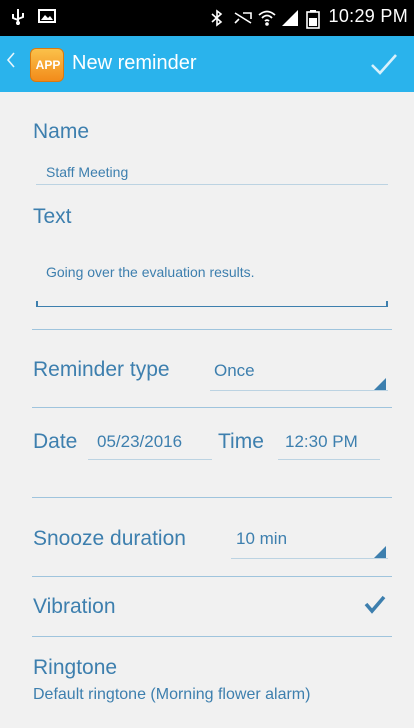  Describe the element at coordinates (150, 459) in the screenshot. I see `date-underline` at that location.